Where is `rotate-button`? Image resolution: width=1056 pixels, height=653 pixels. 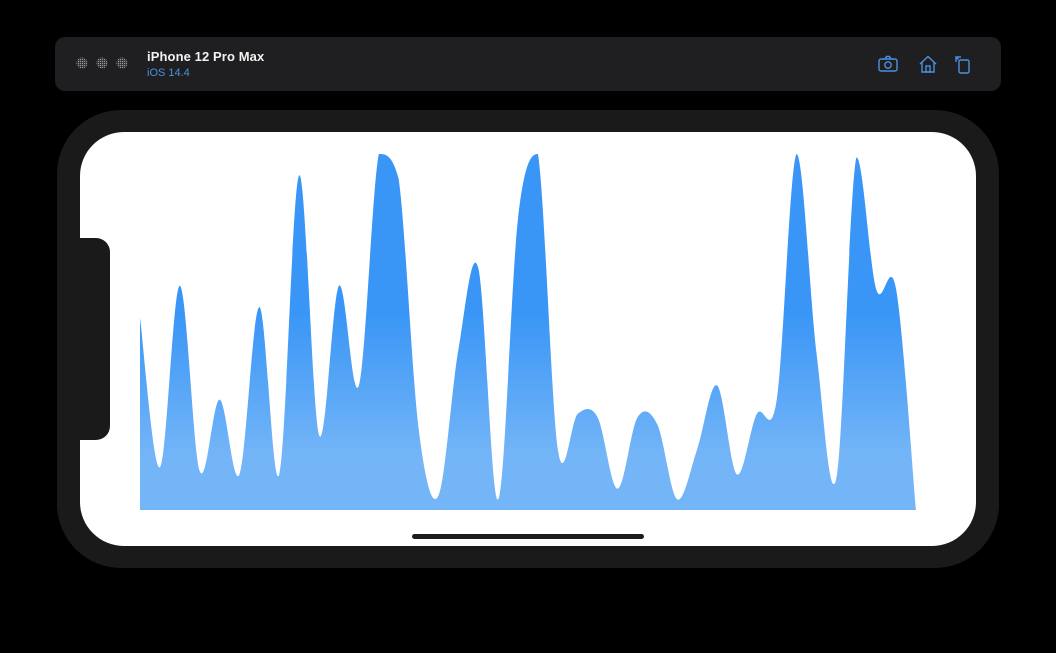 rotate-button is located at coordinates (963, 64).